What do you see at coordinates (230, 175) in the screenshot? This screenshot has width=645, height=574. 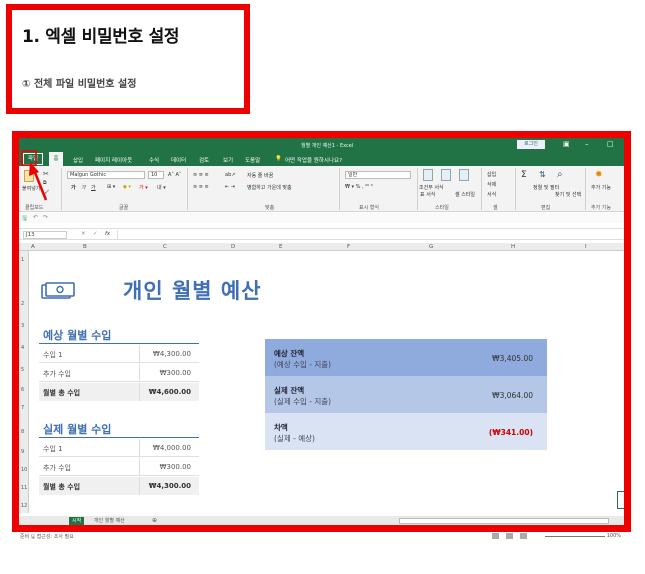 I see `orientation-icon: ab↗` at bounding box center [230, 175].